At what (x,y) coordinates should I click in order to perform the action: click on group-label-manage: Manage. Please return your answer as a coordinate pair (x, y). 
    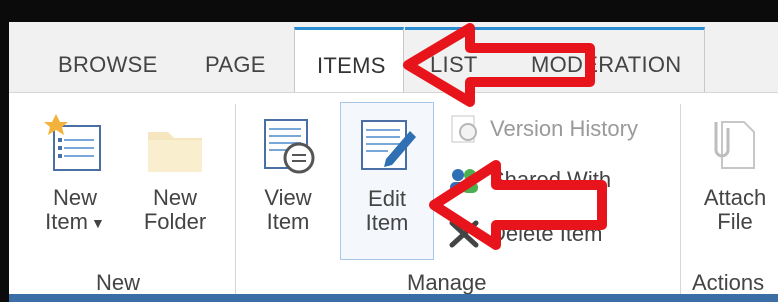
    Looking at the image, I should click on (447, 282).